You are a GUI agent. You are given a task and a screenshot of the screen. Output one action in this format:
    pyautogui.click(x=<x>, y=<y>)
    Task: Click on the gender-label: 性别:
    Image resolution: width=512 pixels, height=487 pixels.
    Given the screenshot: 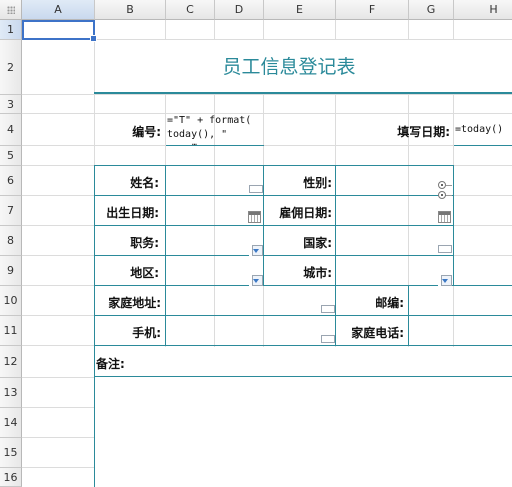 What is the action you would take?
    pyautogui.click(x=317, y=183)
    